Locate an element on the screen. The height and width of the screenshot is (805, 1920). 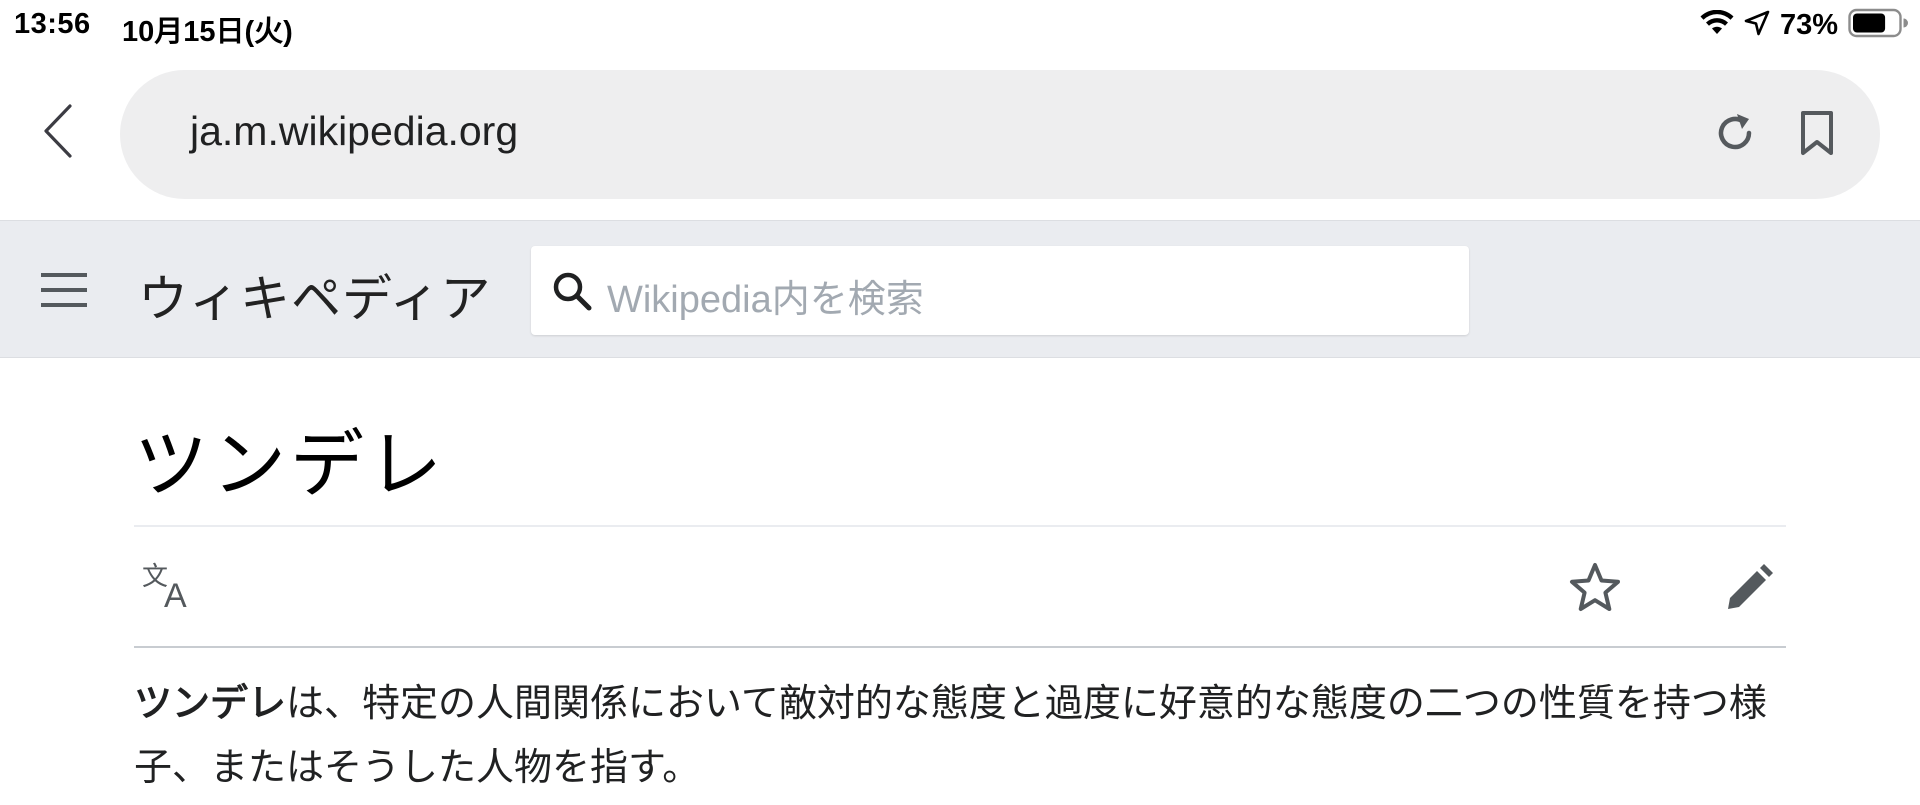
bookmark-icon is located at coordinates (1817, 135).